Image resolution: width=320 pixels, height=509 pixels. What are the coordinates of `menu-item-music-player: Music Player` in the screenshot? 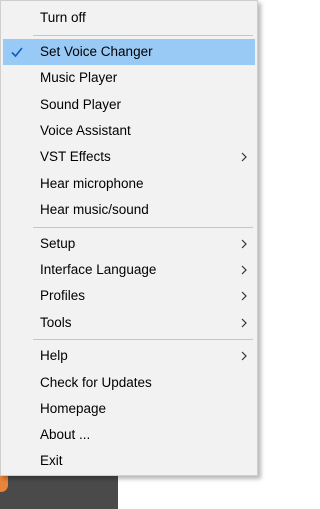 It's located at (129, 78).